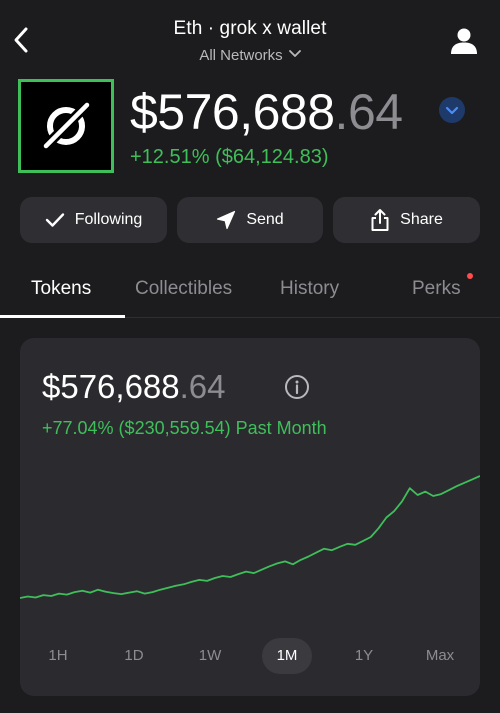 This screenshot has height=713, width=500. I want to click on chart-balance-integer: $576,688, so click(111, 386).